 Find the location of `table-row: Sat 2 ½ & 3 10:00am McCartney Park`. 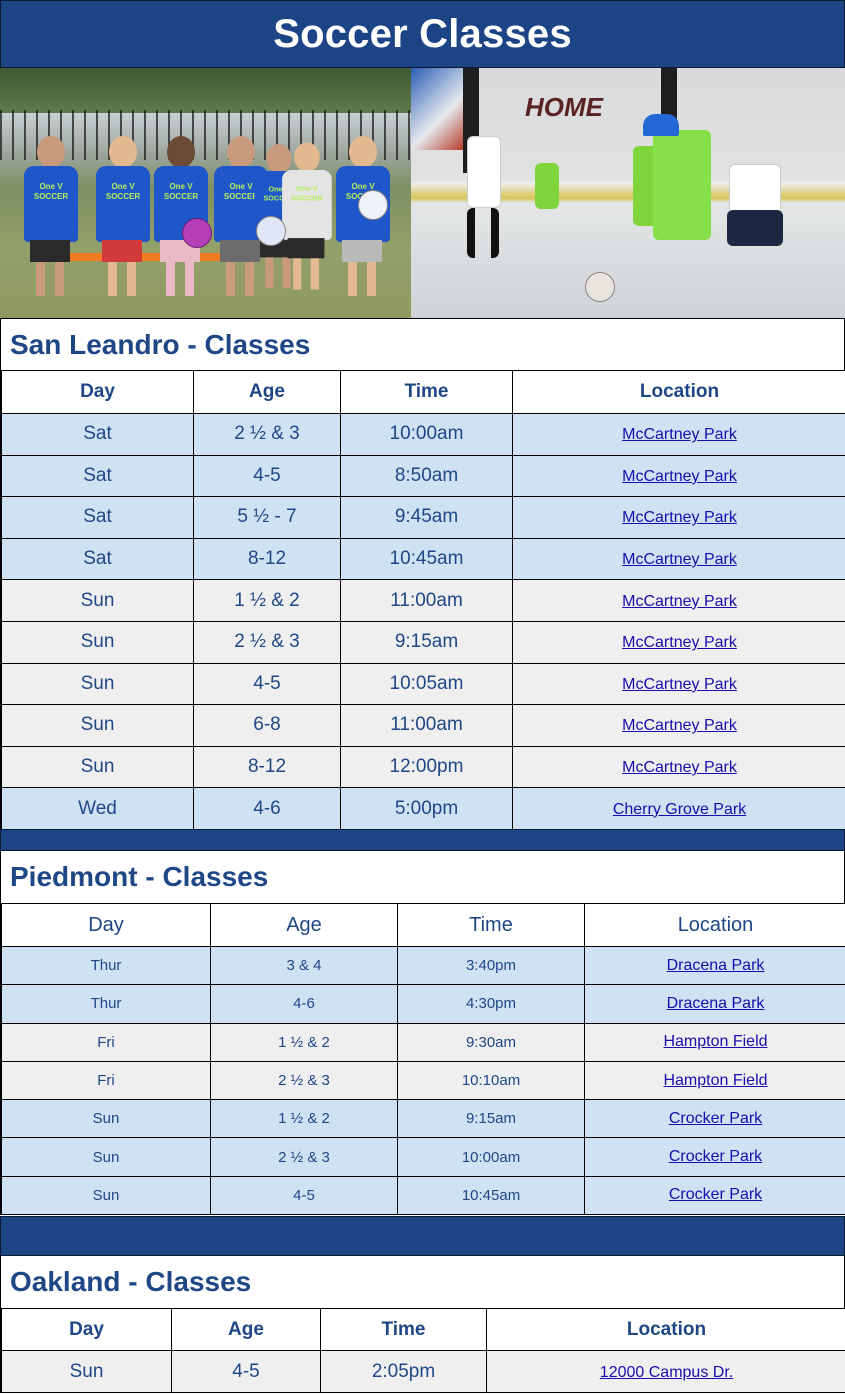

table-row: Sat 2 ½ & 3 10:00am McCartney Park is located at coordinates (423, 434).